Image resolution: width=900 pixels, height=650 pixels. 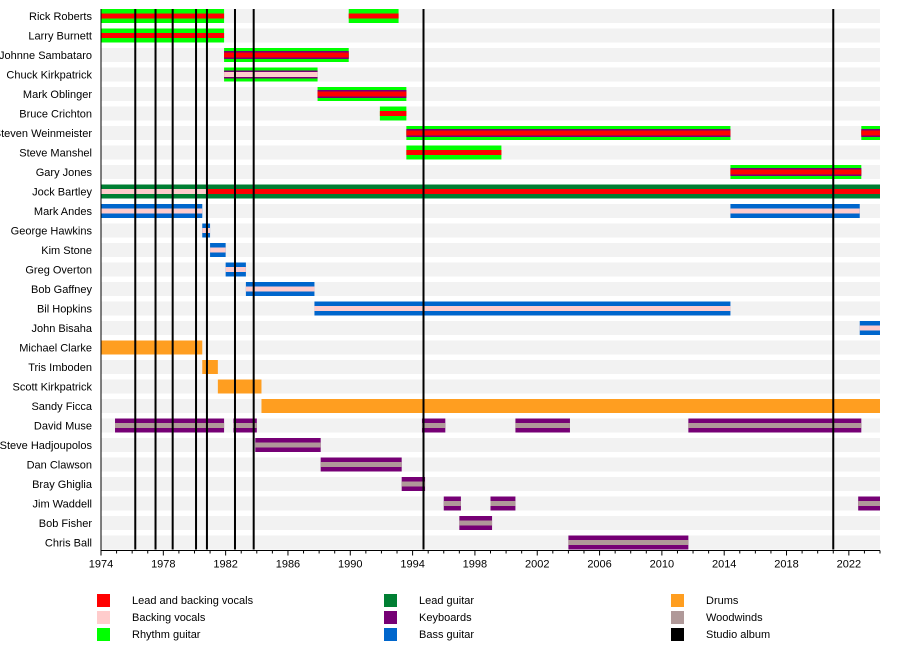 I want to click on legend-label: Lead guitar, so click(x=447, y=600).